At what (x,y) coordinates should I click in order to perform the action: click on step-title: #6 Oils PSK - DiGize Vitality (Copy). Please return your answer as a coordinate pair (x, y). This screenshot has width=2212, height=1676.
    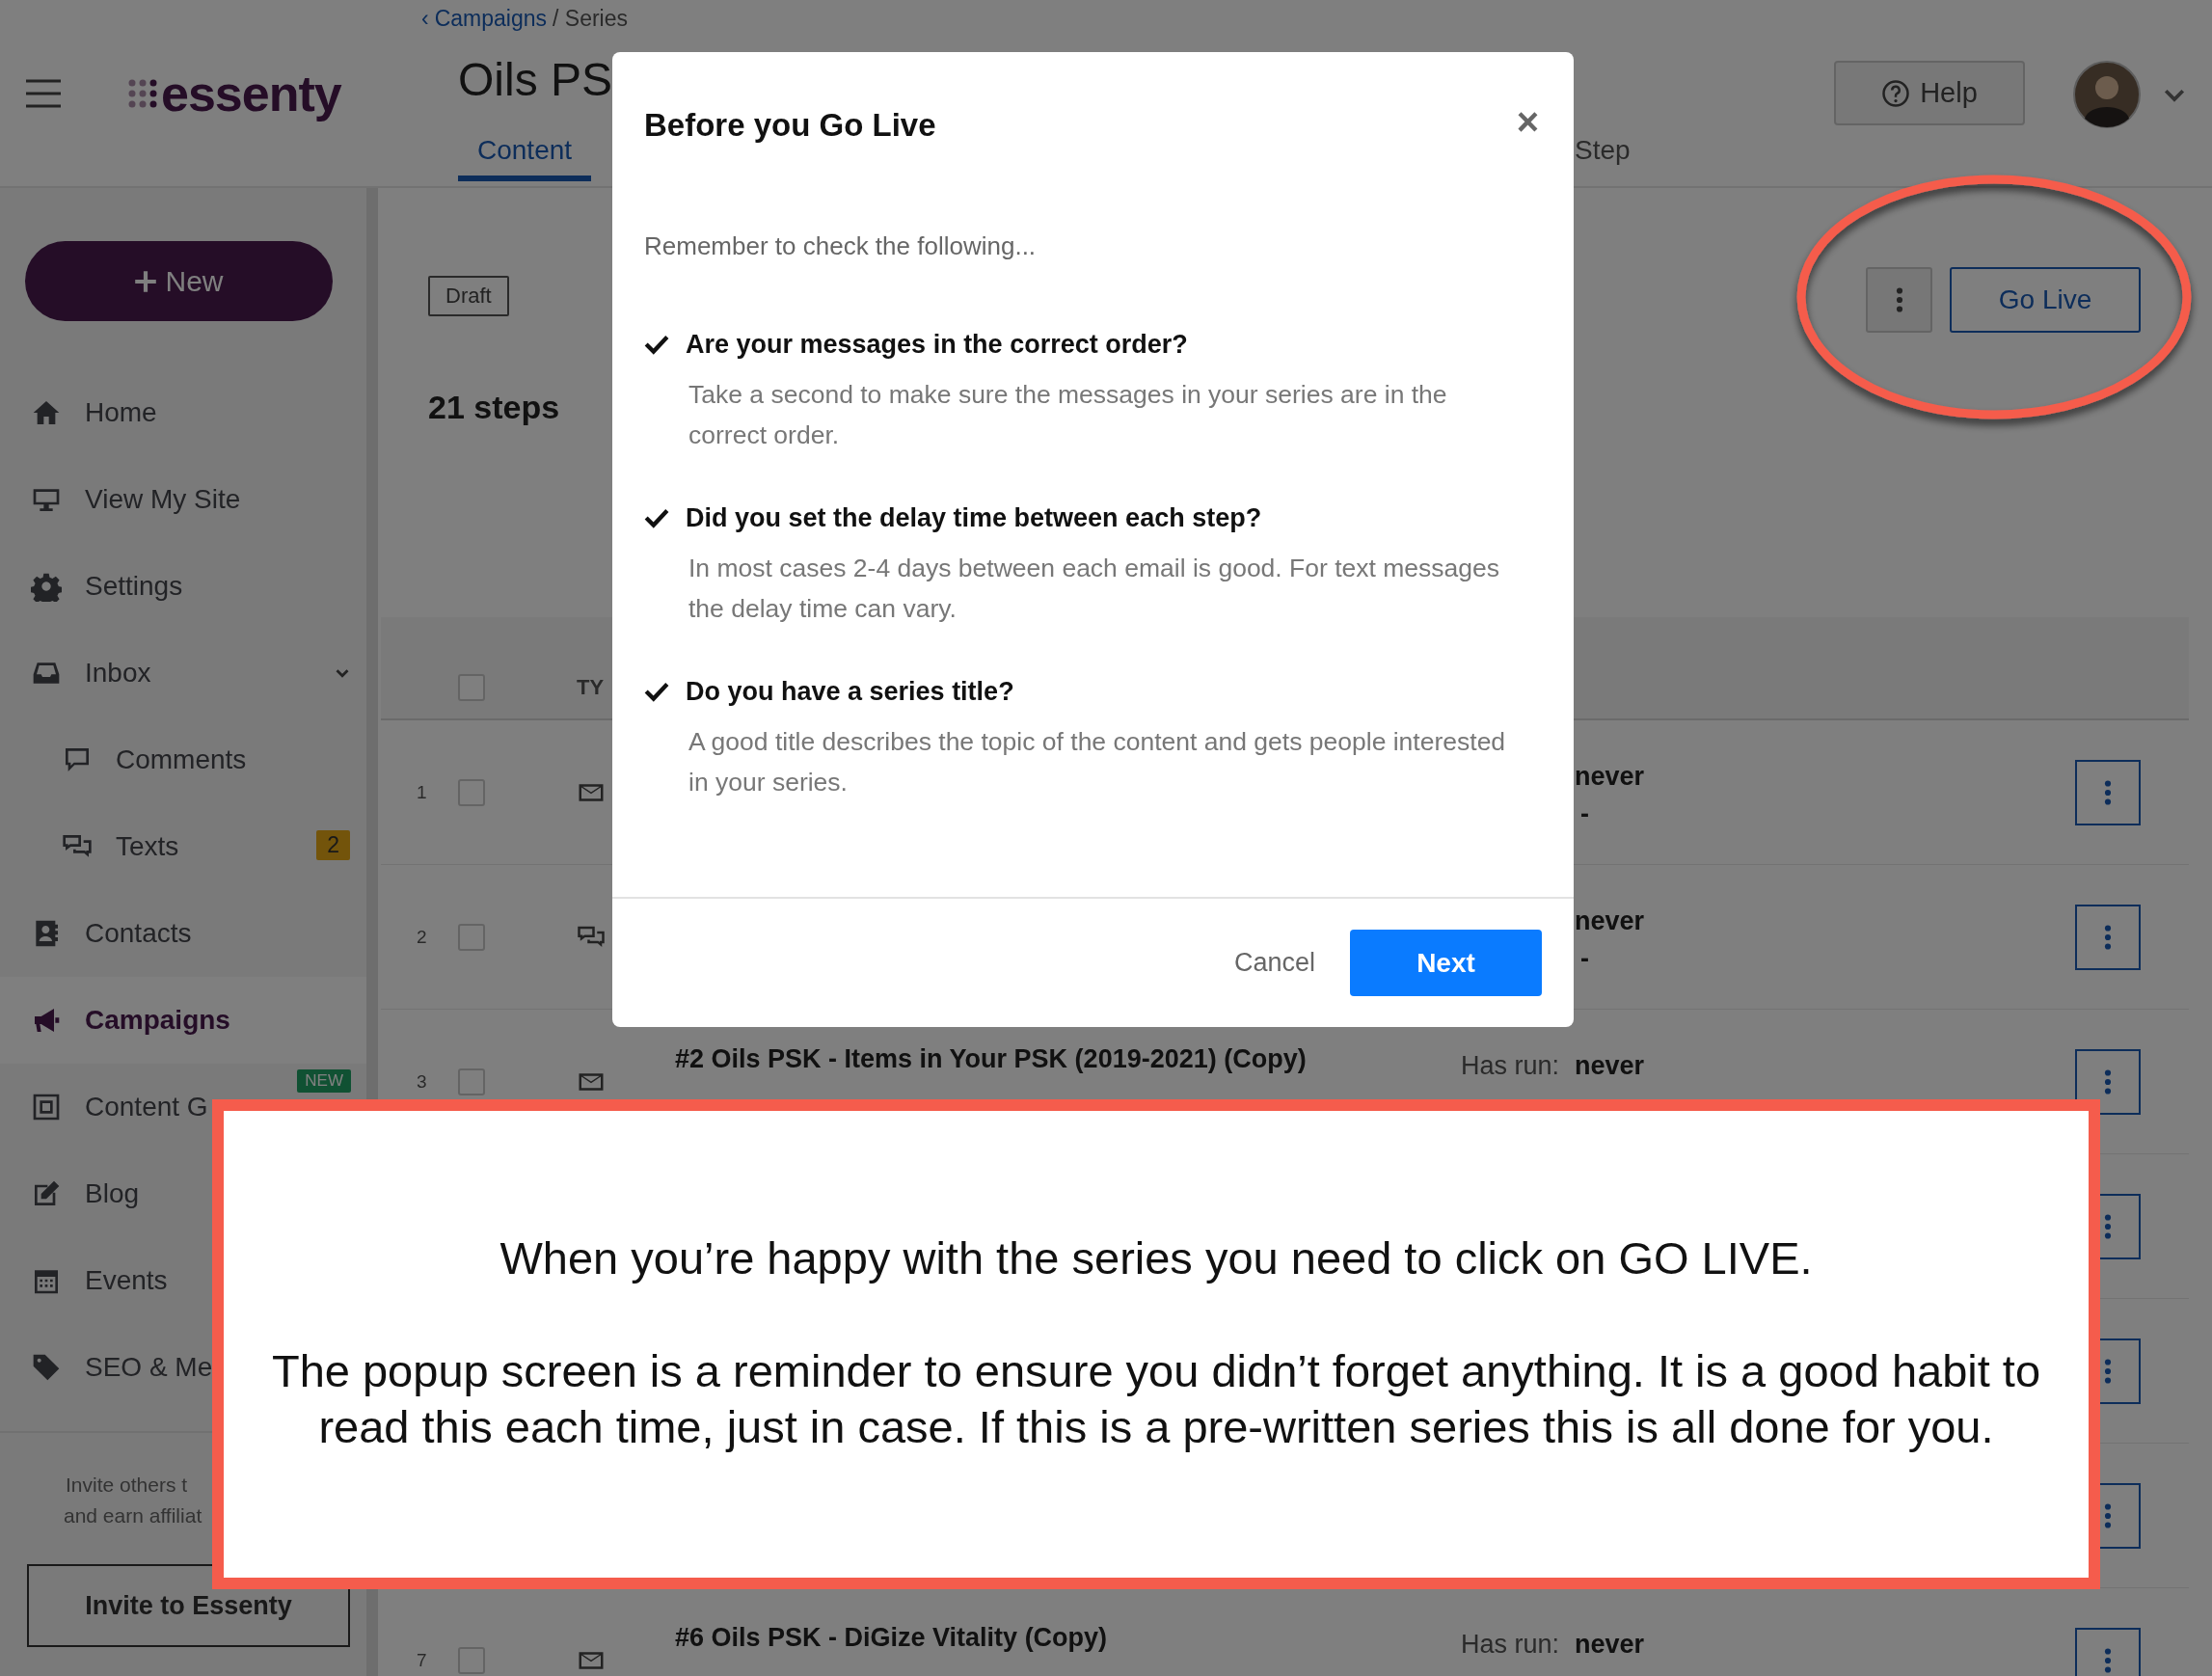
    Looking at the image, I should click on (891, 1637).